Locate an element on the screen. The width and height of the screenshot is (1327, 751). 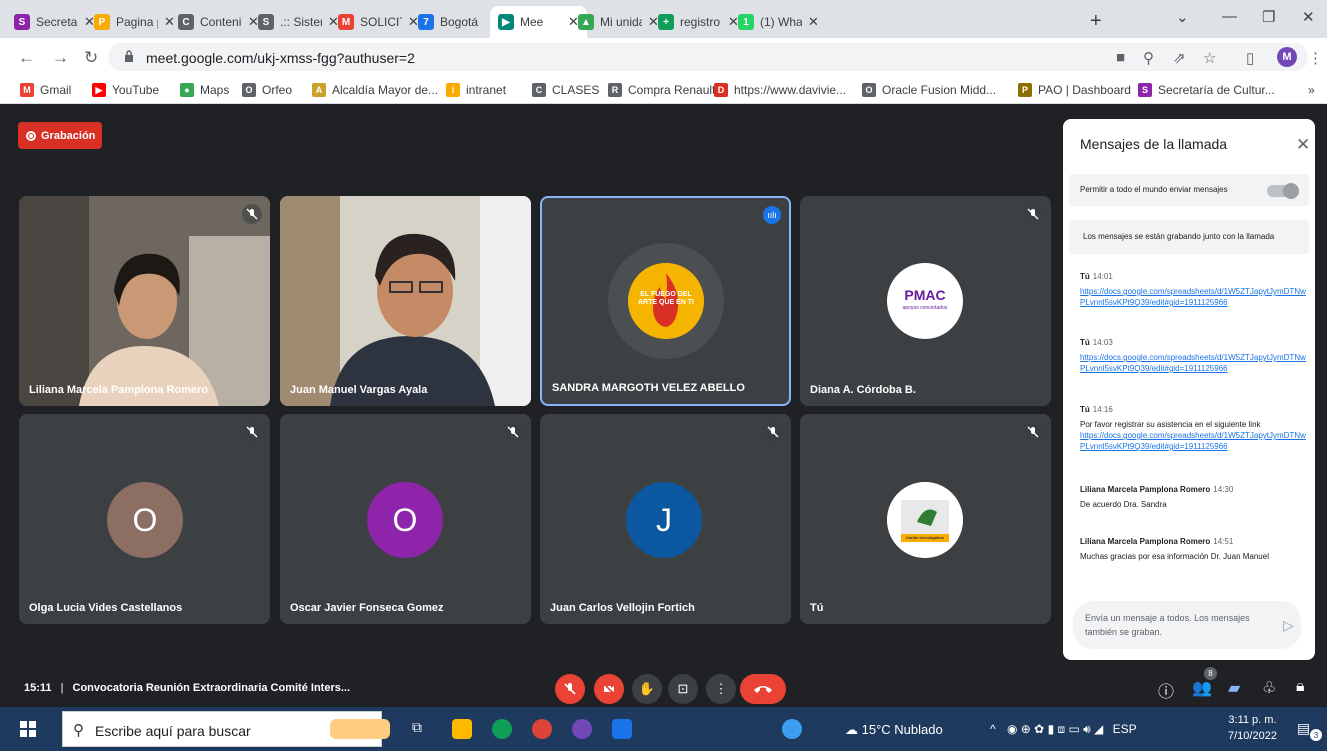
chrome-icon is located at coordinates (542, 729).